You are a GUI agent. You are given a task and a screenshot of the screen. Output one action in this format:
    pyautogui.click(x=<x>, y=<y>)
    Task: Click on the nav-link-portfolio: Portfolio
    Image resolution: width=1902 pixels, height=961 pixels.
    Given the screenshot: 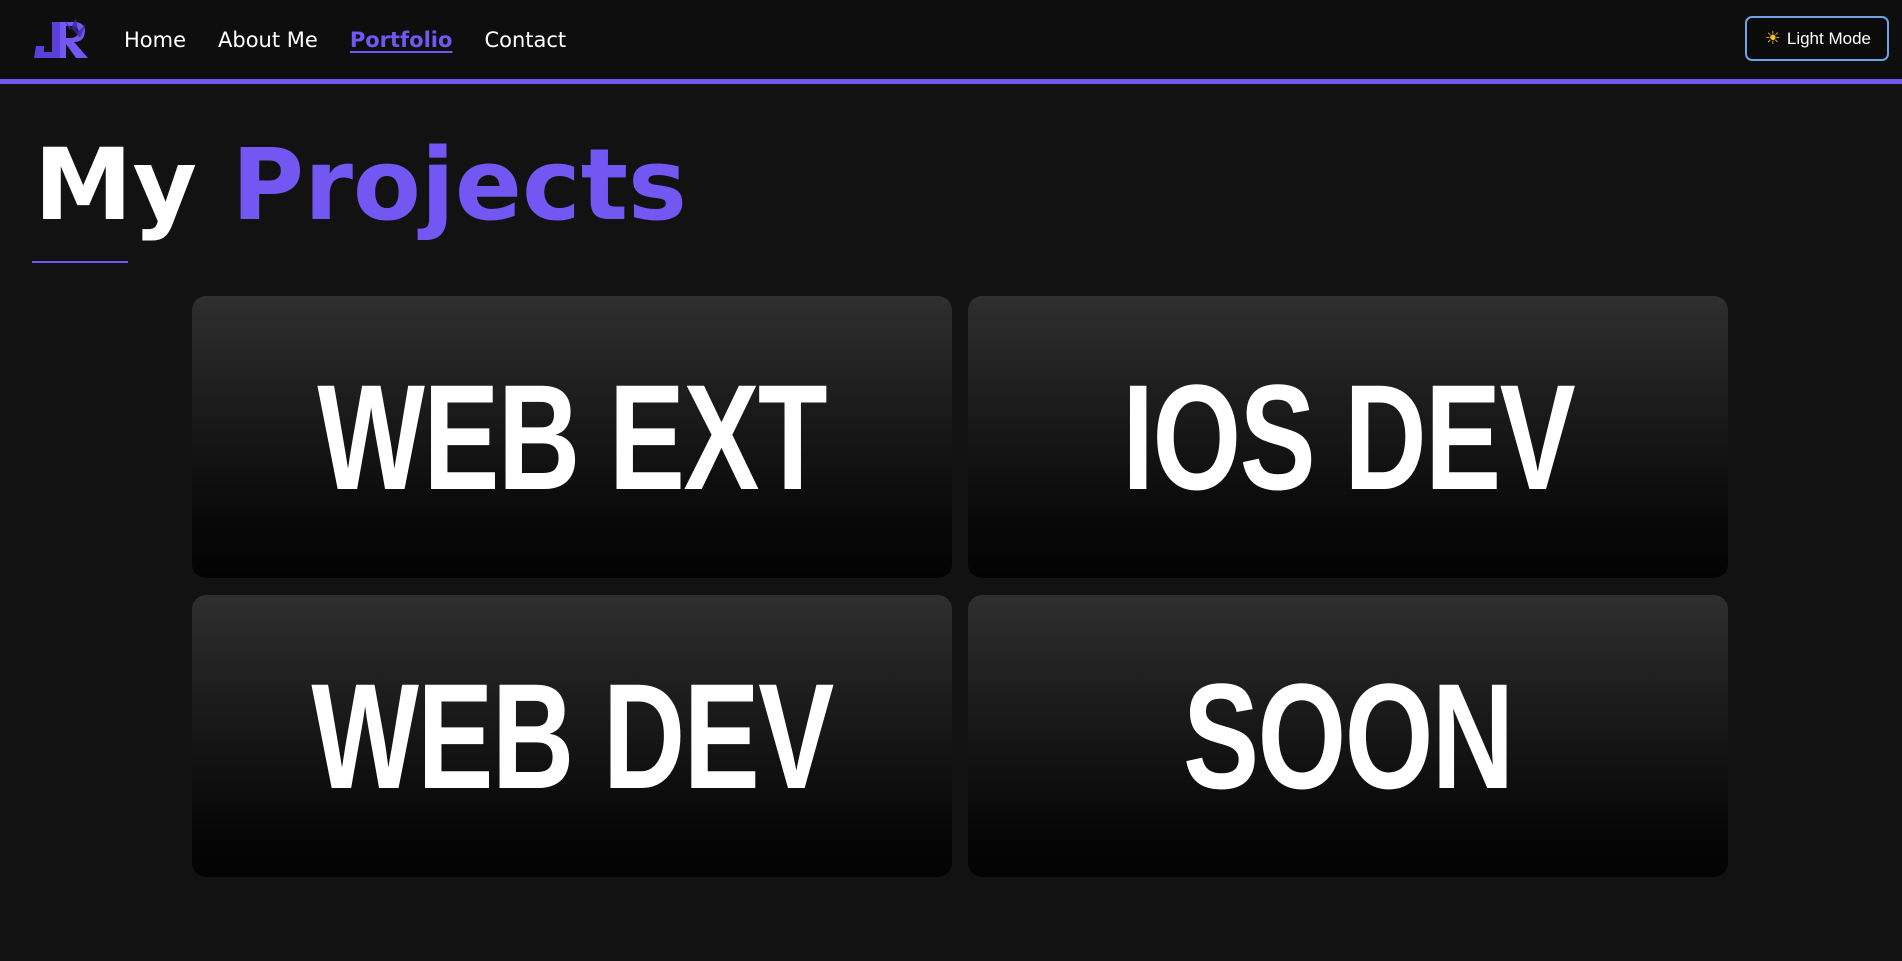 What is the action you would take?
    pyautogui.click(x=401, y=40)
    